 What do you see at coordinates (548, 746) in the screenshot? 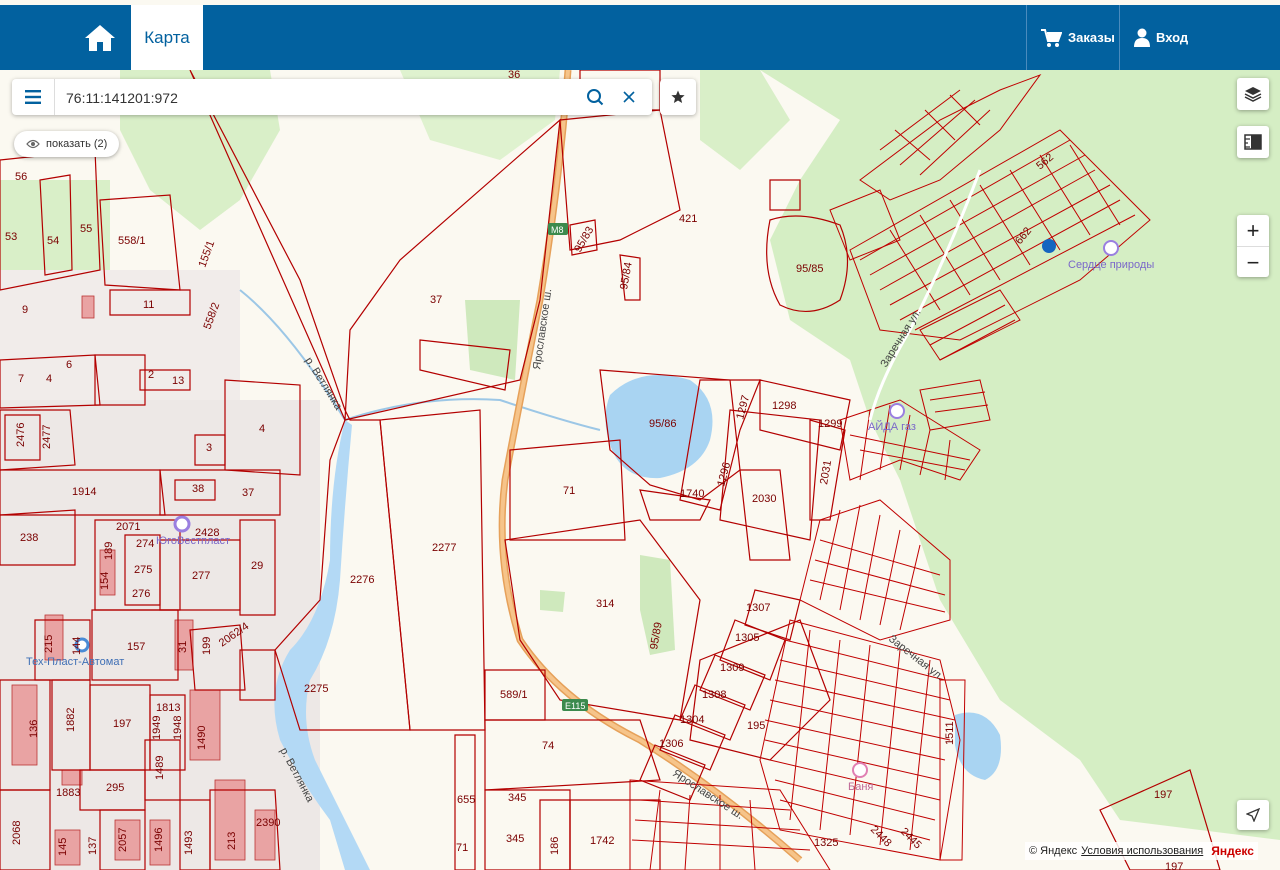
I see `parcel-label: 74` at bounding box center [548, 746].